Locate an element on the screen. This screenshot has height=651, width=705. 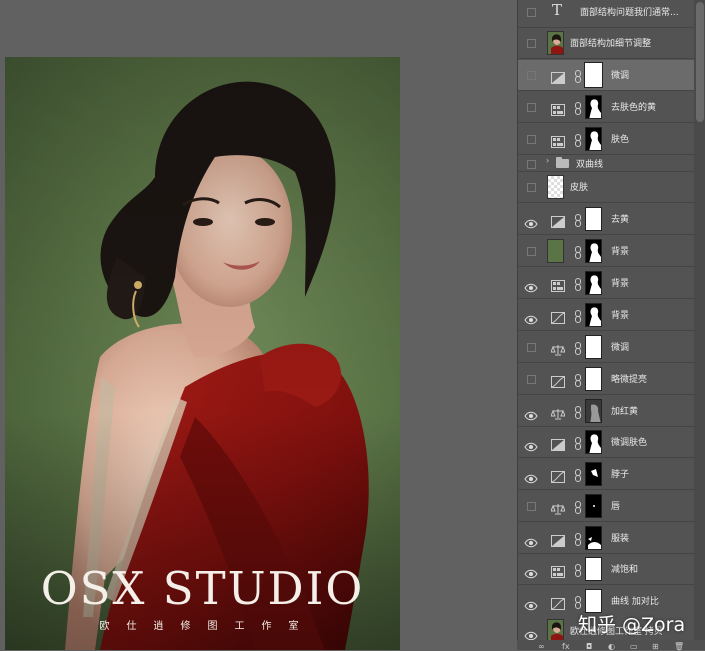
chevron-right-icon: › is located at coordinates (547, 160).